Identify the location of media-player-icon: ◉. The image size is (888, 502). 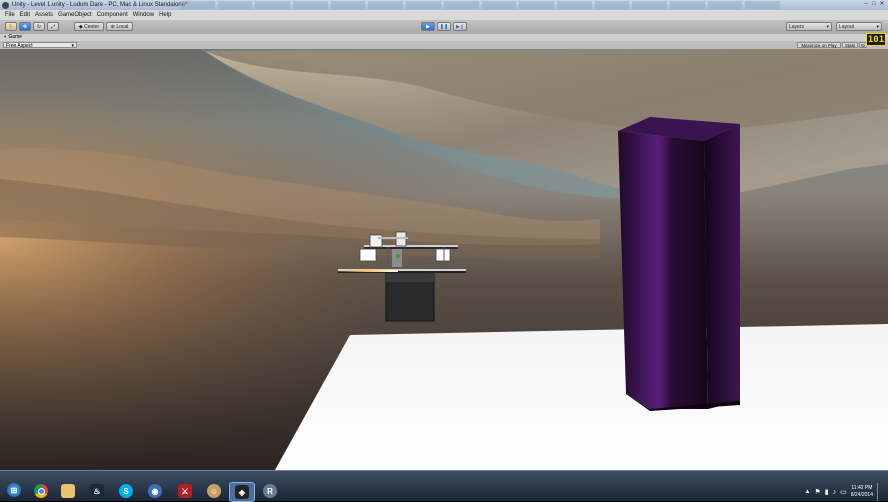
(155, 491).